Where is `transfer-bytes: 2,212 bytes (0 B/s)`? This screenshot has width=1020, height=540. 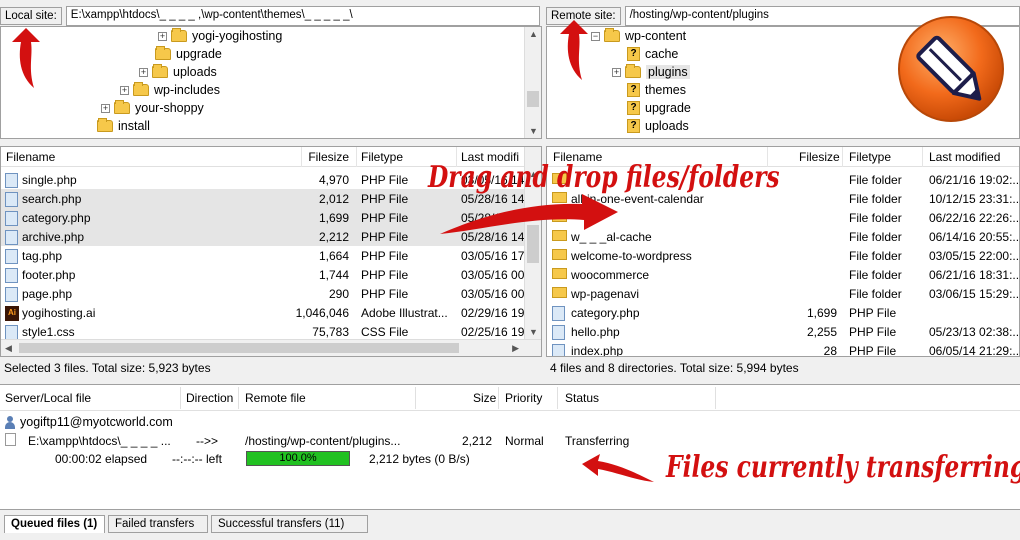 transfer-bytes: 2,212 bytes (0 B/s) is located at coordinates (419, 459).